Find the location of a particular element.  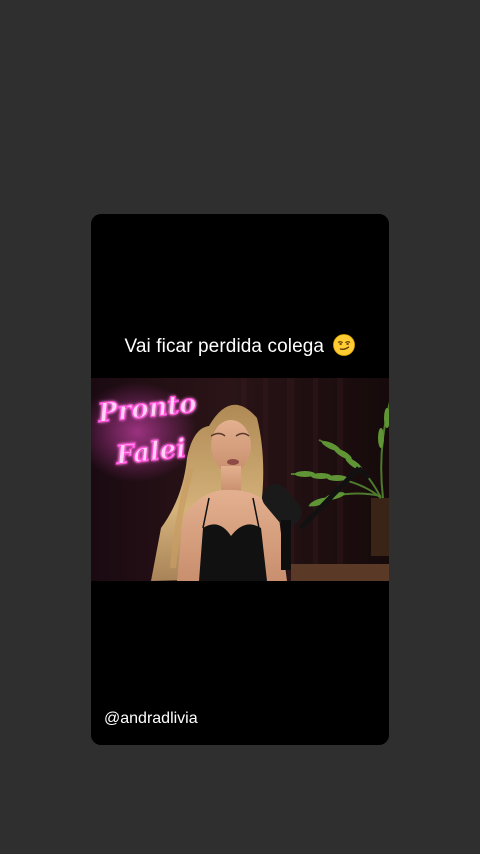

video-still: Pronto Falei is located at coordinates (240, 479).